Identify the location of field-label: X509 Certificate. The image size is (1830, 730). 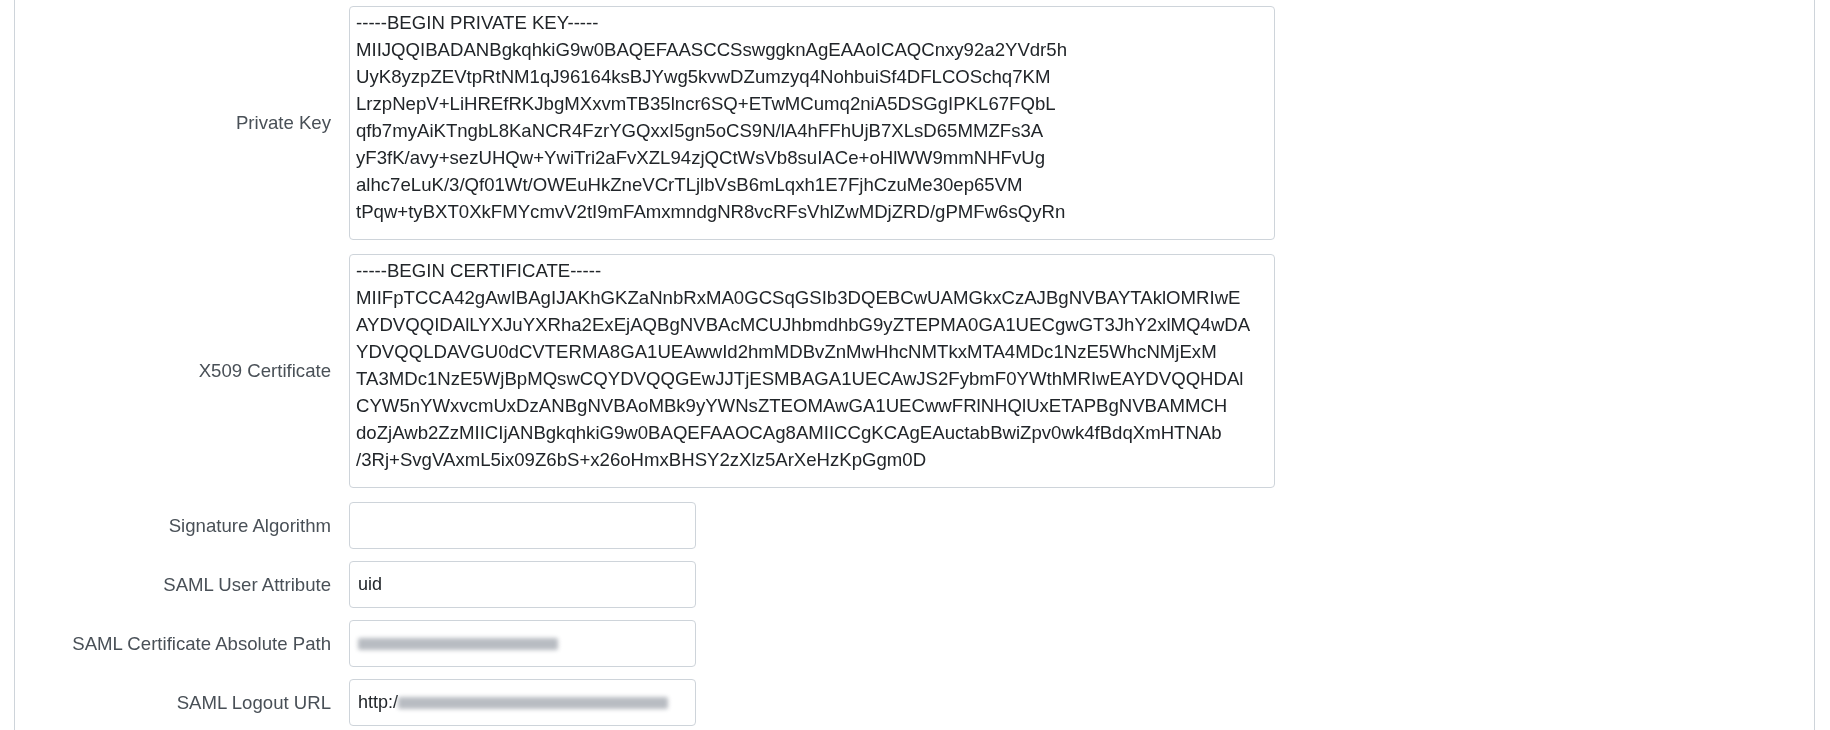
(264, 371).